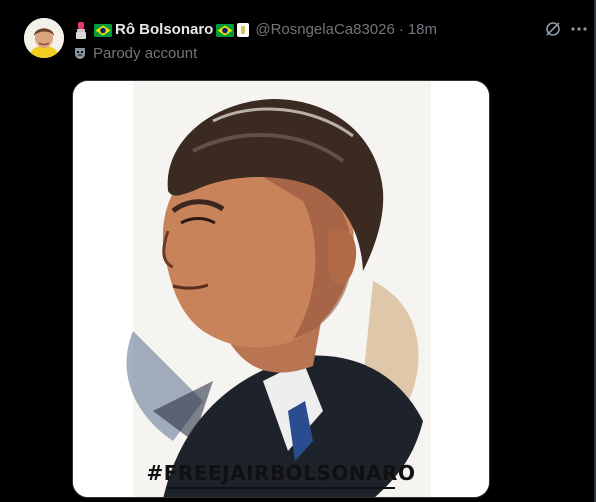 This screenshot has width=596, height=502. I want to click on more-icon, so click(579, 29).